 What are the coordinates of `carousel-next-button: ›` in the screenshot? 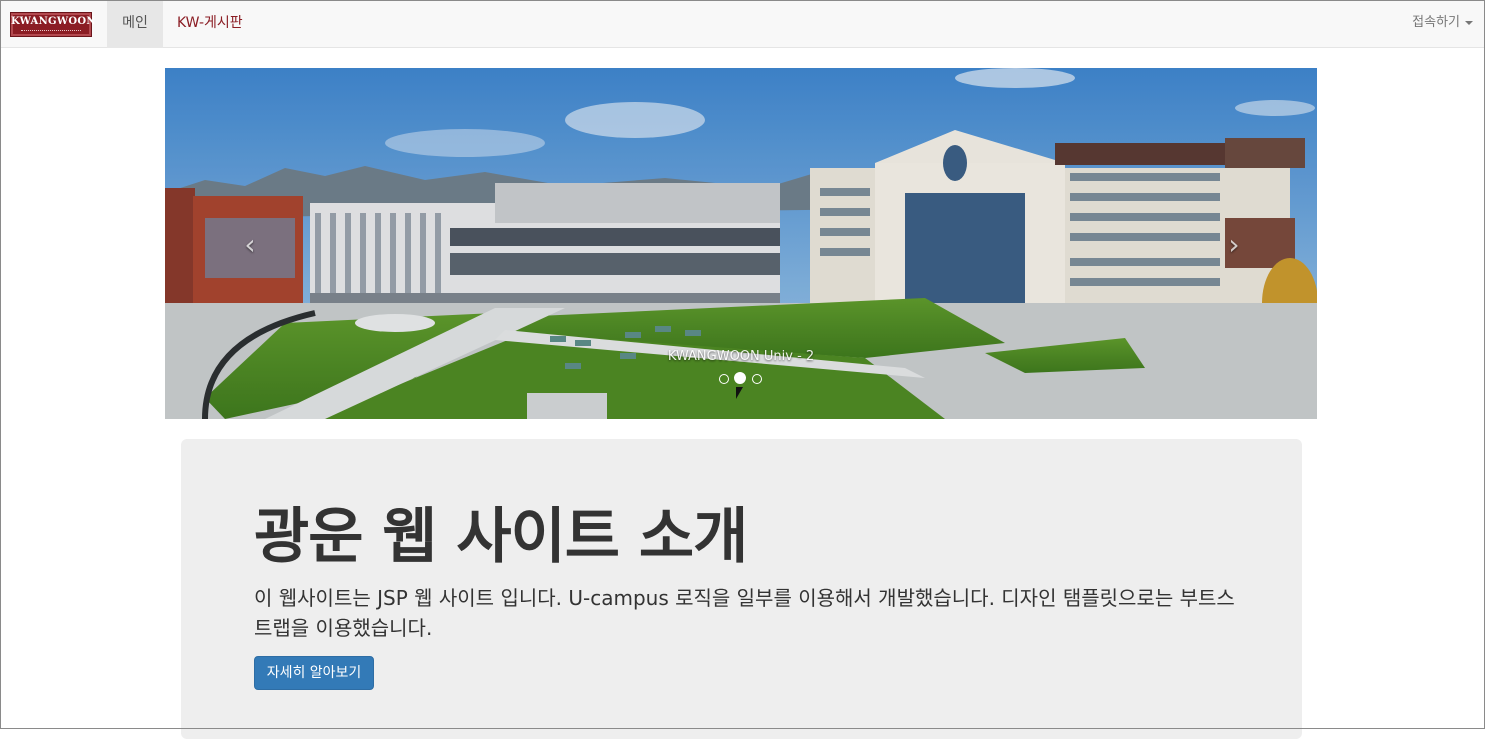 It's located at (1234, 245).